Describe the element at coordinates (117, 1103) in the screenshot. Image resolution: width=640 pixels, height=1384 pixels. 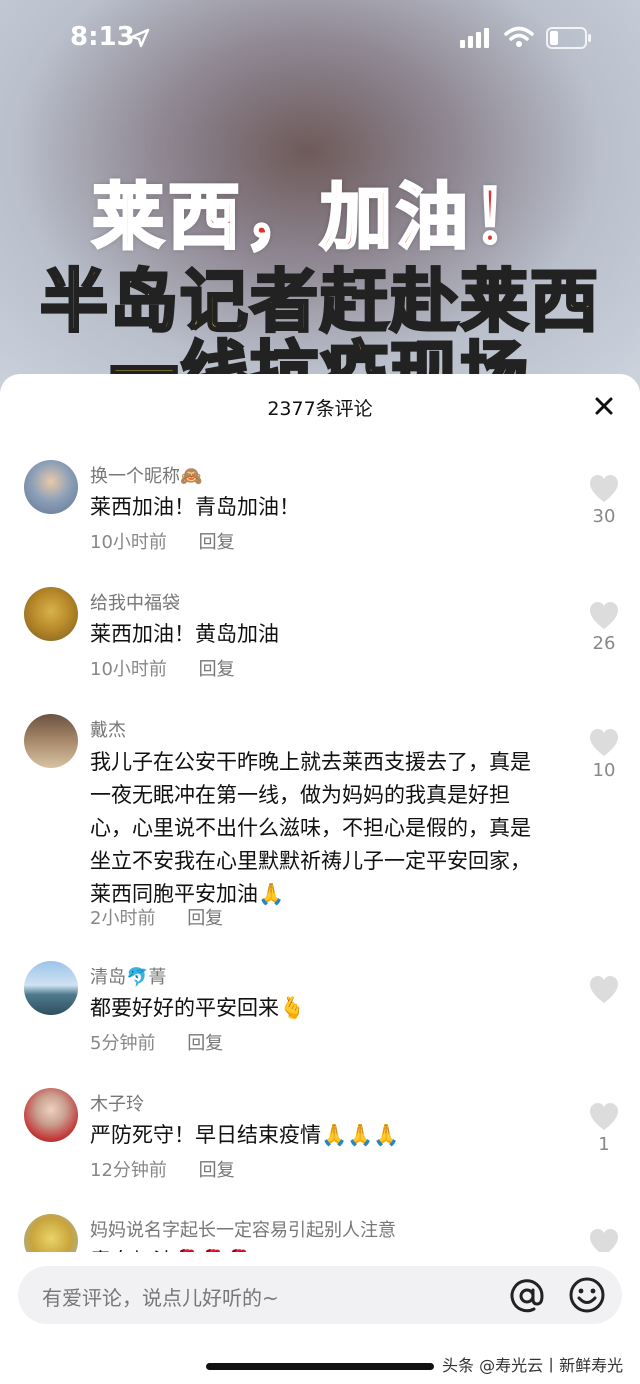
I see `comment-nickname: 木子玲` at that location.